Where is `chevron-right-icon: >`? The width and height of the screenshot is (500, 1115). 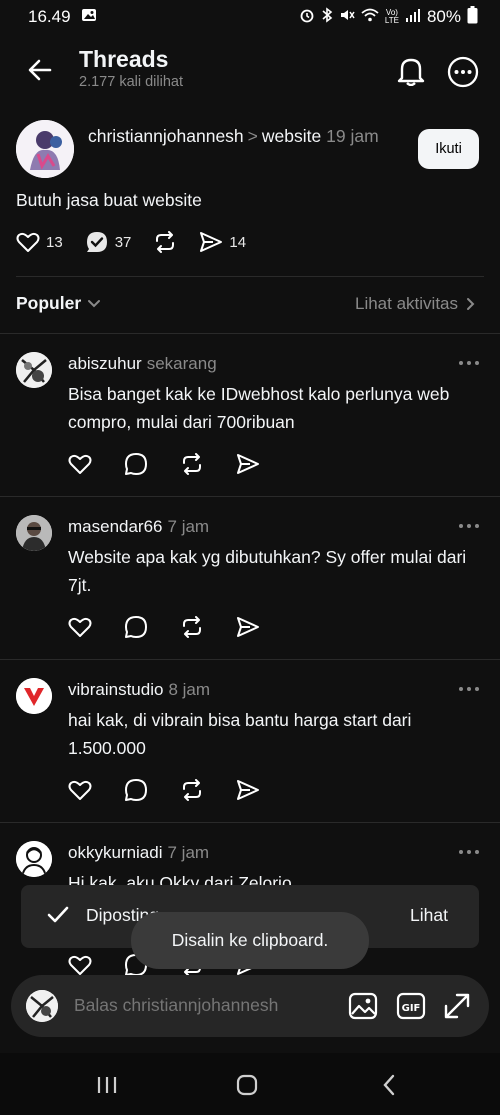
chevron-right-icon: > is located at coordinates (252, 136).